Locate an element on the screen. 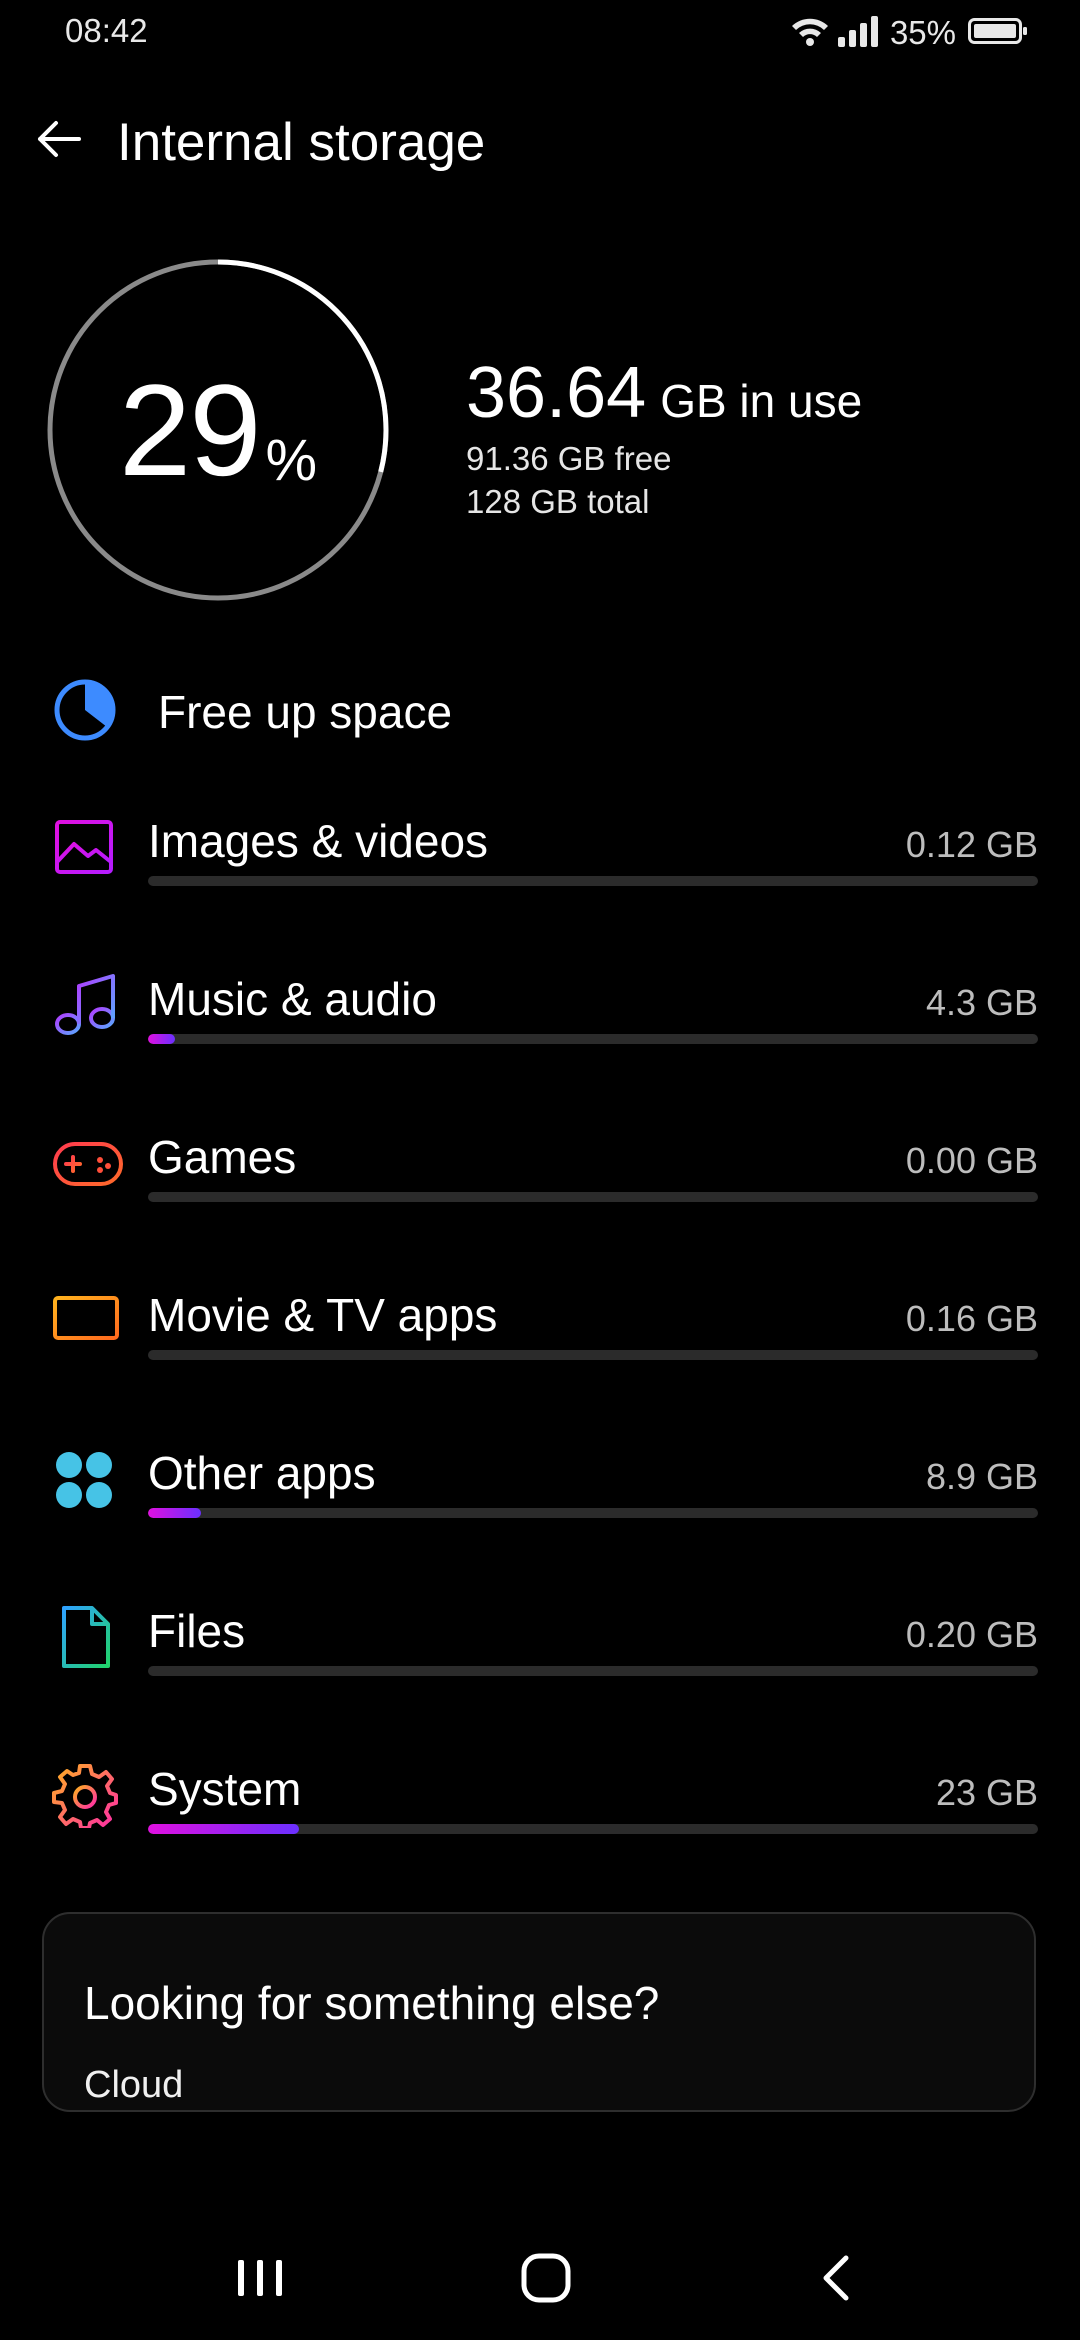 The height and width of the screenshot is (2340, 1080). back-arrow-icon is located at coordinates (59, 141).